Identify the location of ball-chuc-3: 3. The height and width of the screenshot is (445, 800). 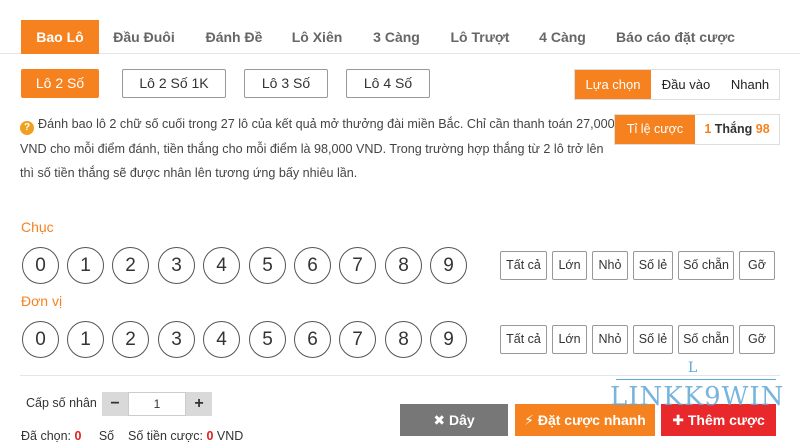
(176, 265).